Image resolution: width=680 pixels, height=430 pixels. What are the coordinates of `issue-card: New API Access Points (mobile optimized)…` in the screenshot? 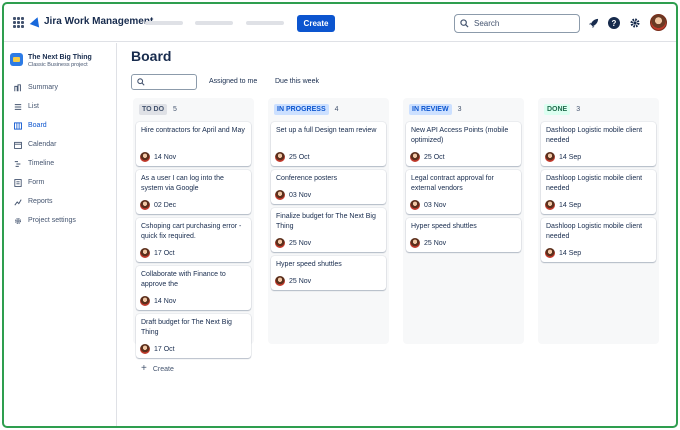 It's located at (463, 144).